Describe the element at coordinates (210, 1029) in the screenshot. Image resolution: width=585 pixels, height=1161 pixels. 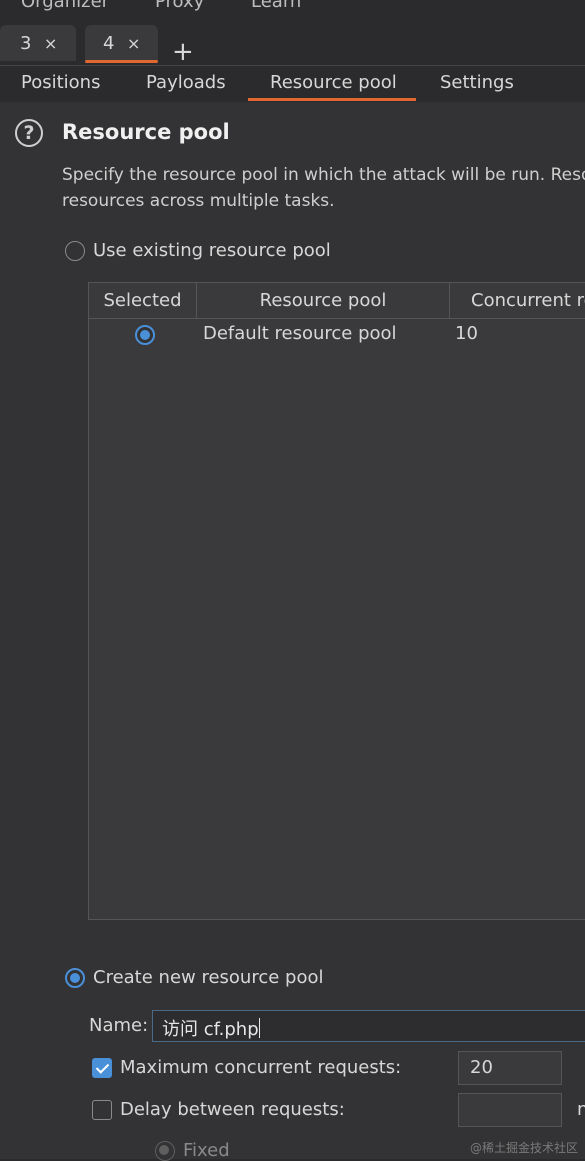
I see `pool-name-value: 访问 cf.php` at that location.